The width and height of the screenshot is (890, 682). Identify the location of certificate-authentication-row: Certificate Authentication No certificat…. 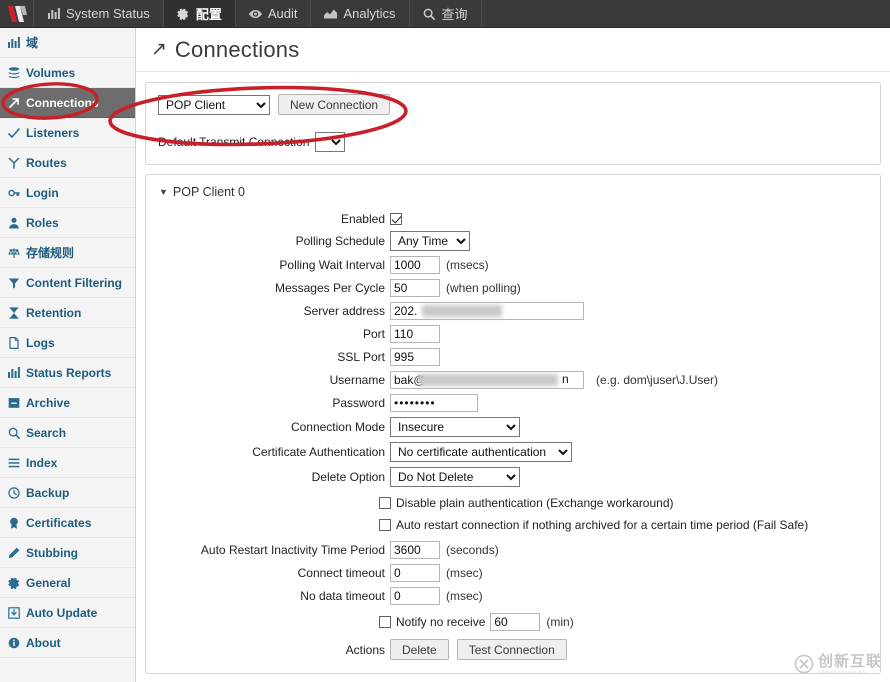
(513, 452).